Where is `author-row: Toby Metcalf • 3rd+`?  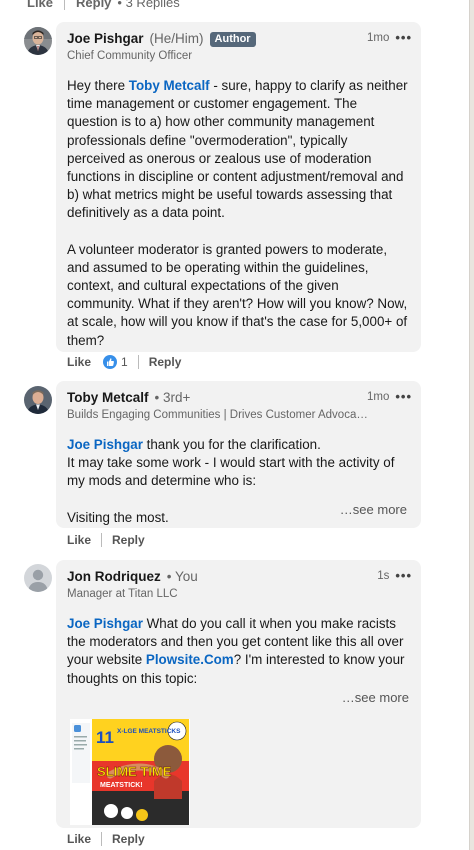
author-row: Toby Metcalf • 3rd+ is located at coordinates (238, 398).